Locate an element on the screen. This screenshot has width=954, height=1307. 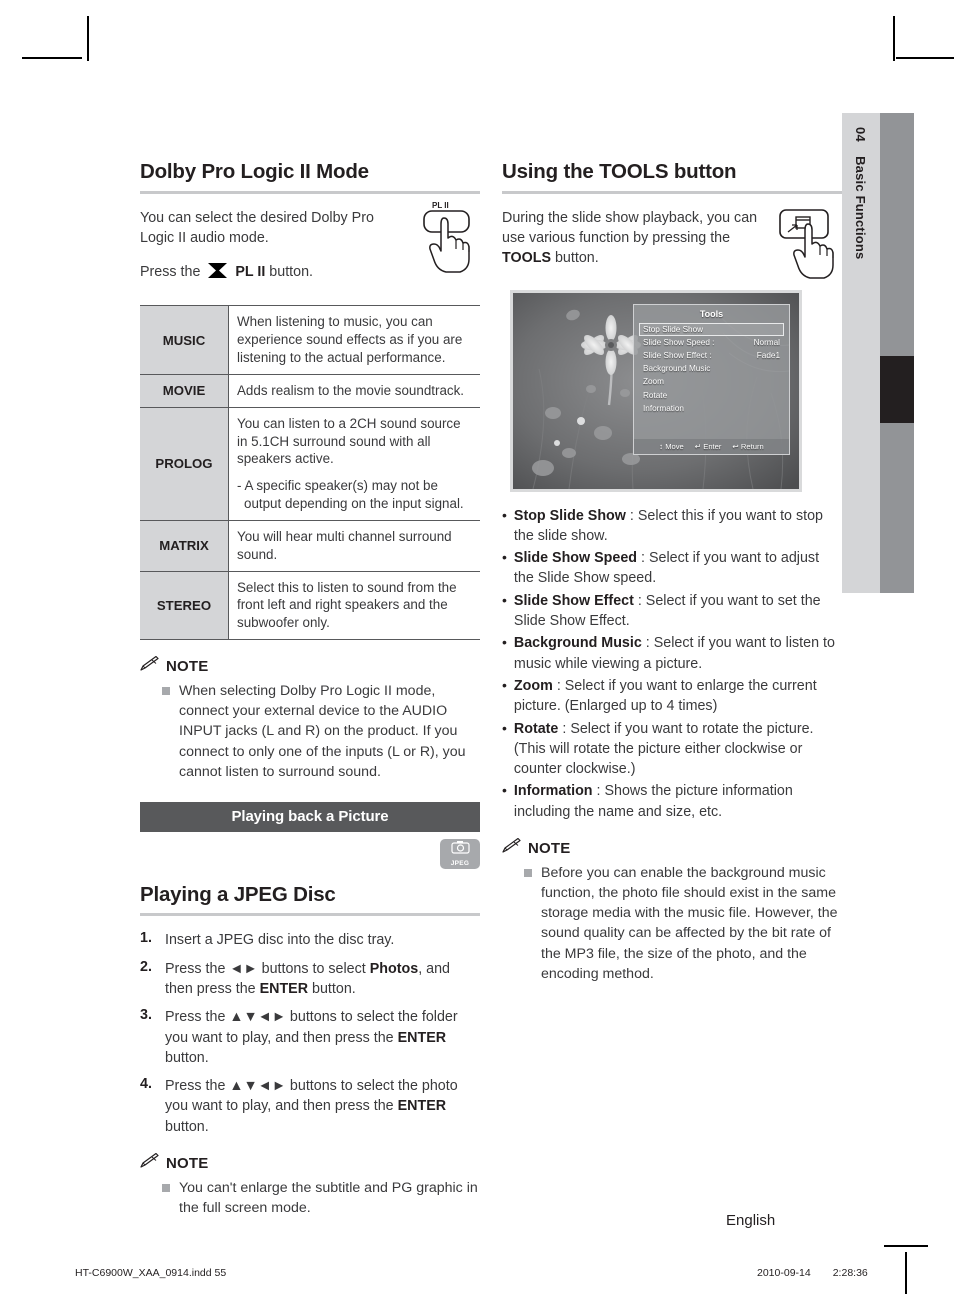
footer-crop-mark-v is located at coordinates (906, 1273).